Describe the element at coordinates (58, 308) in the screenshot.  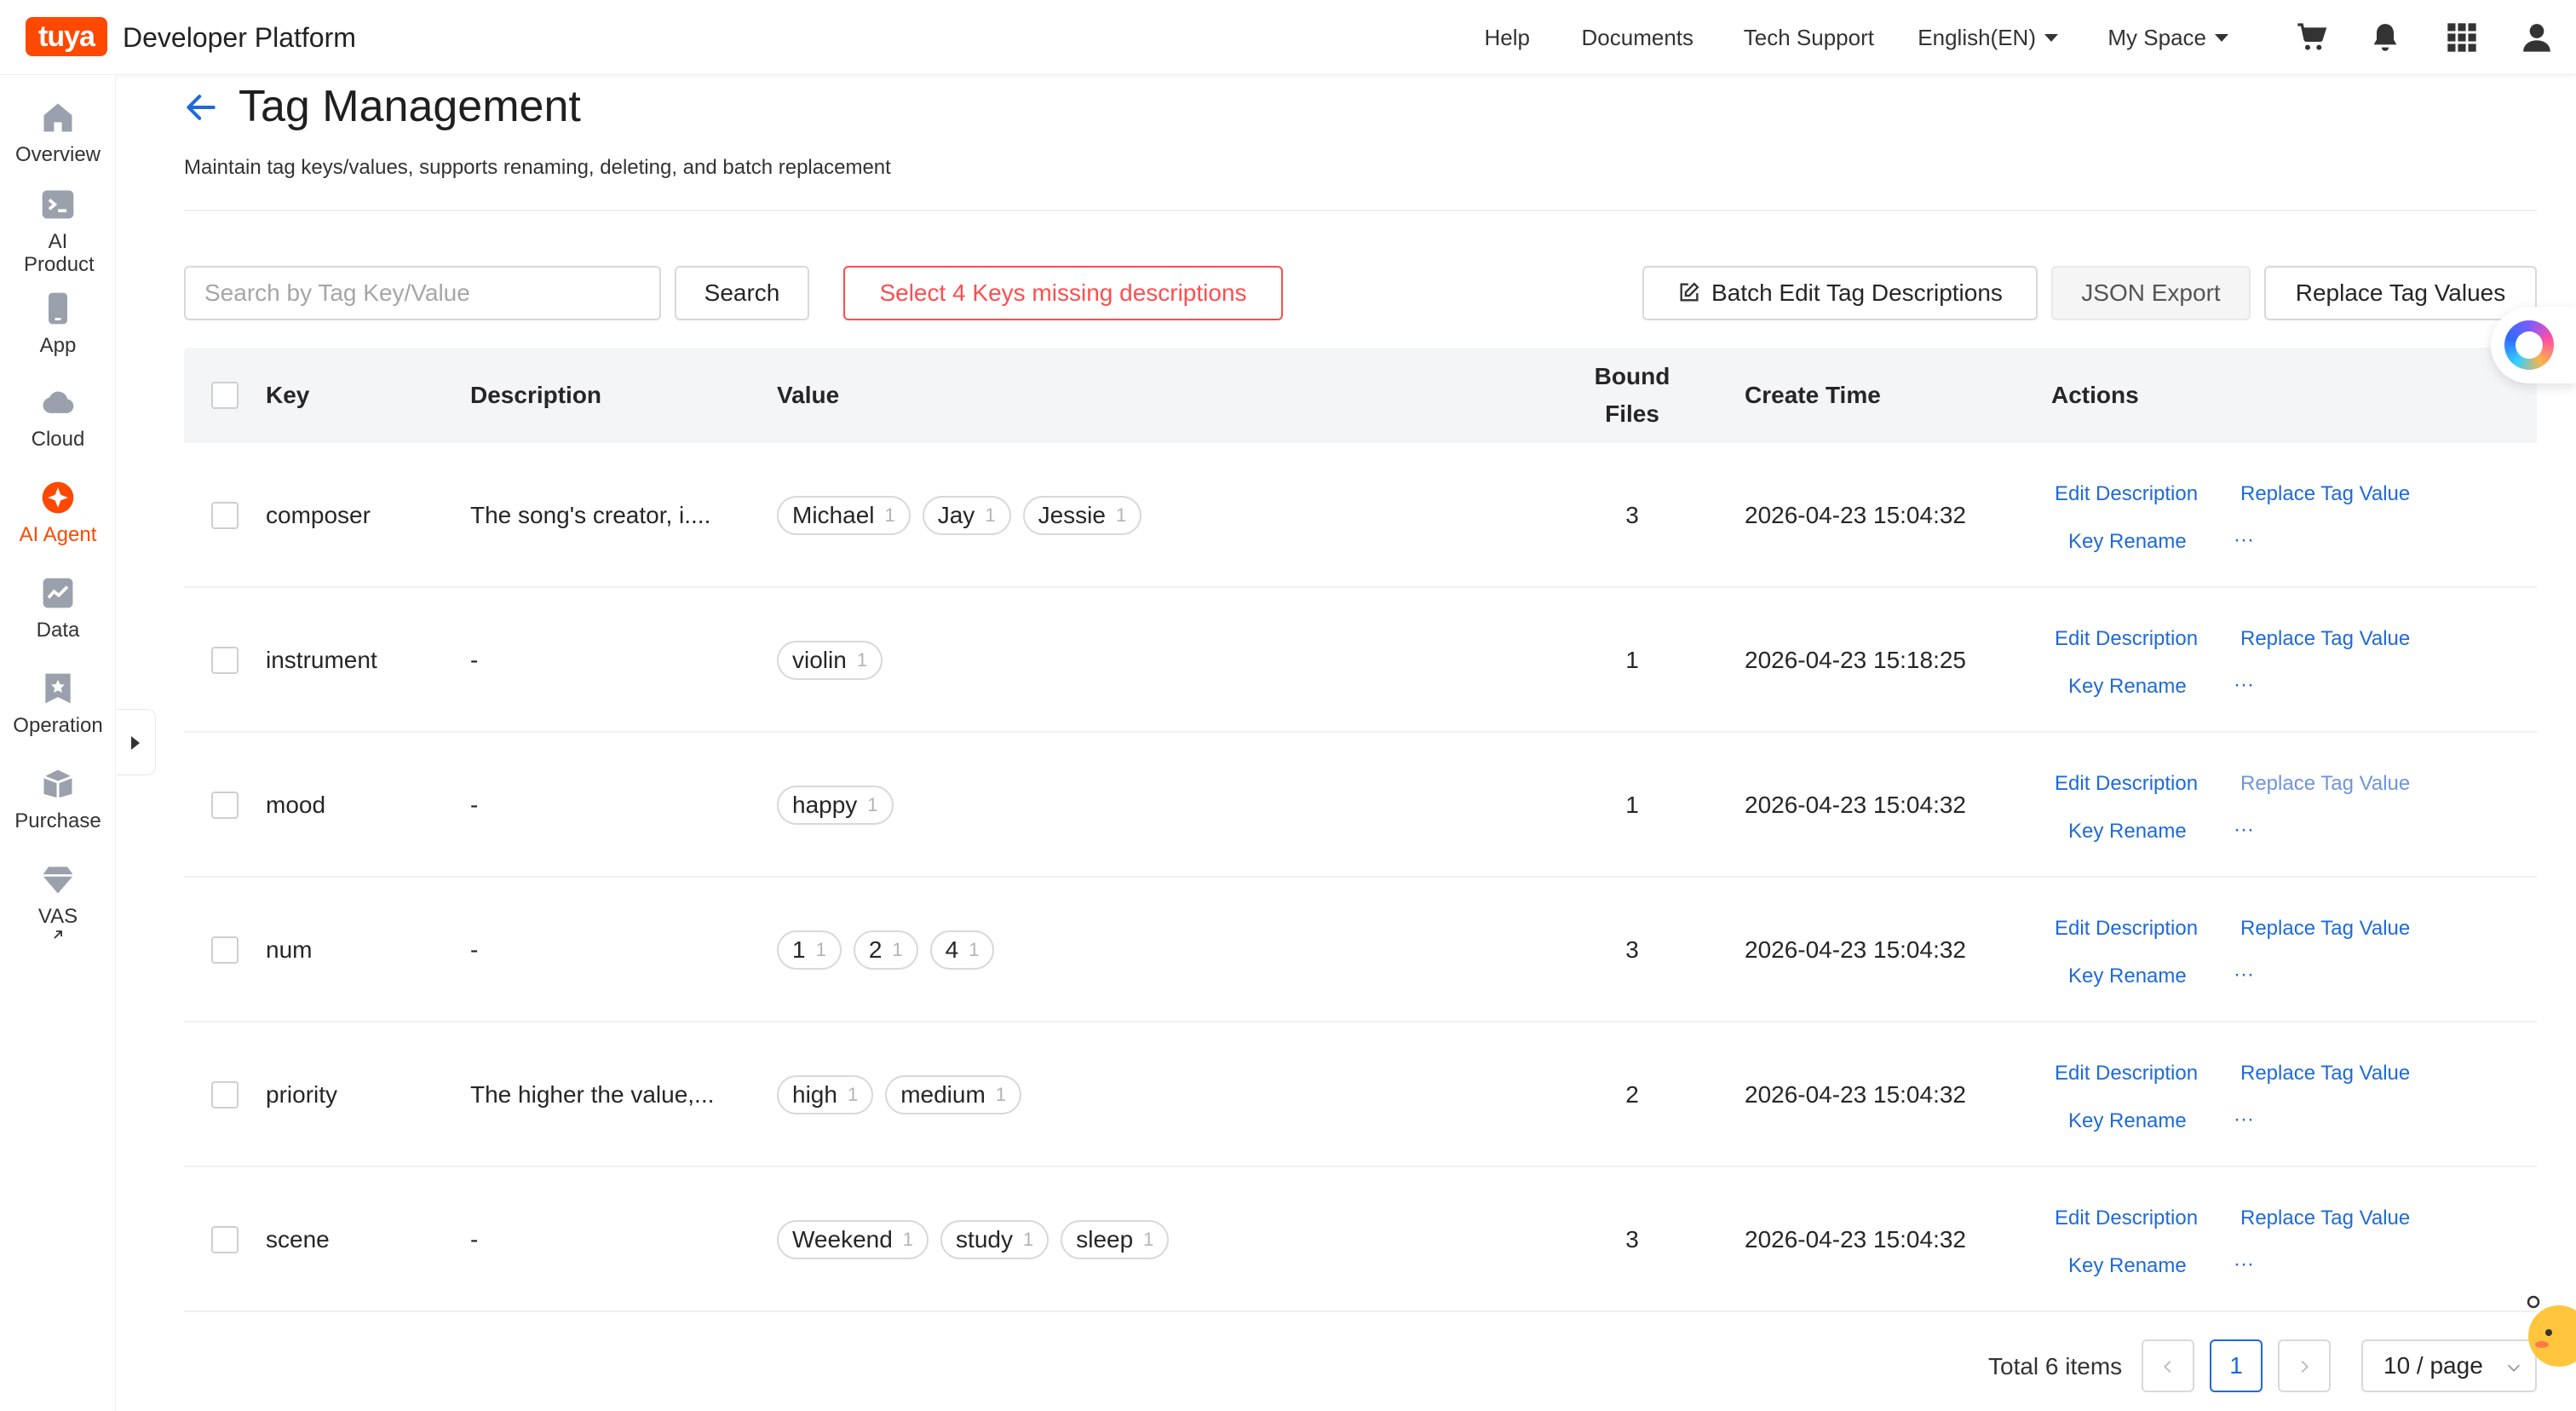
I see `phone-icon` at that location.